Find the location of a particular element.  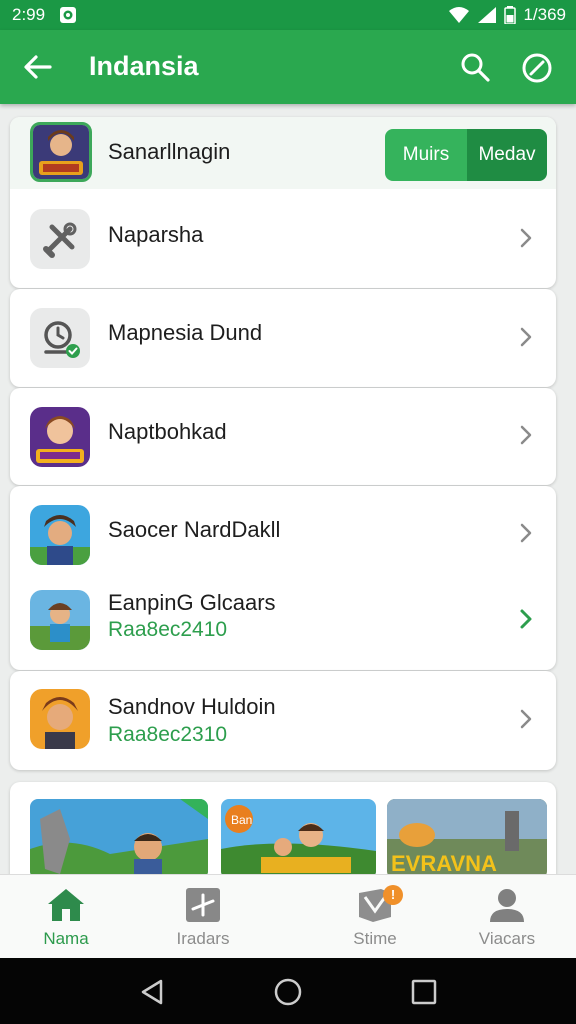

signal-icon is located at coordinates (487, 15).